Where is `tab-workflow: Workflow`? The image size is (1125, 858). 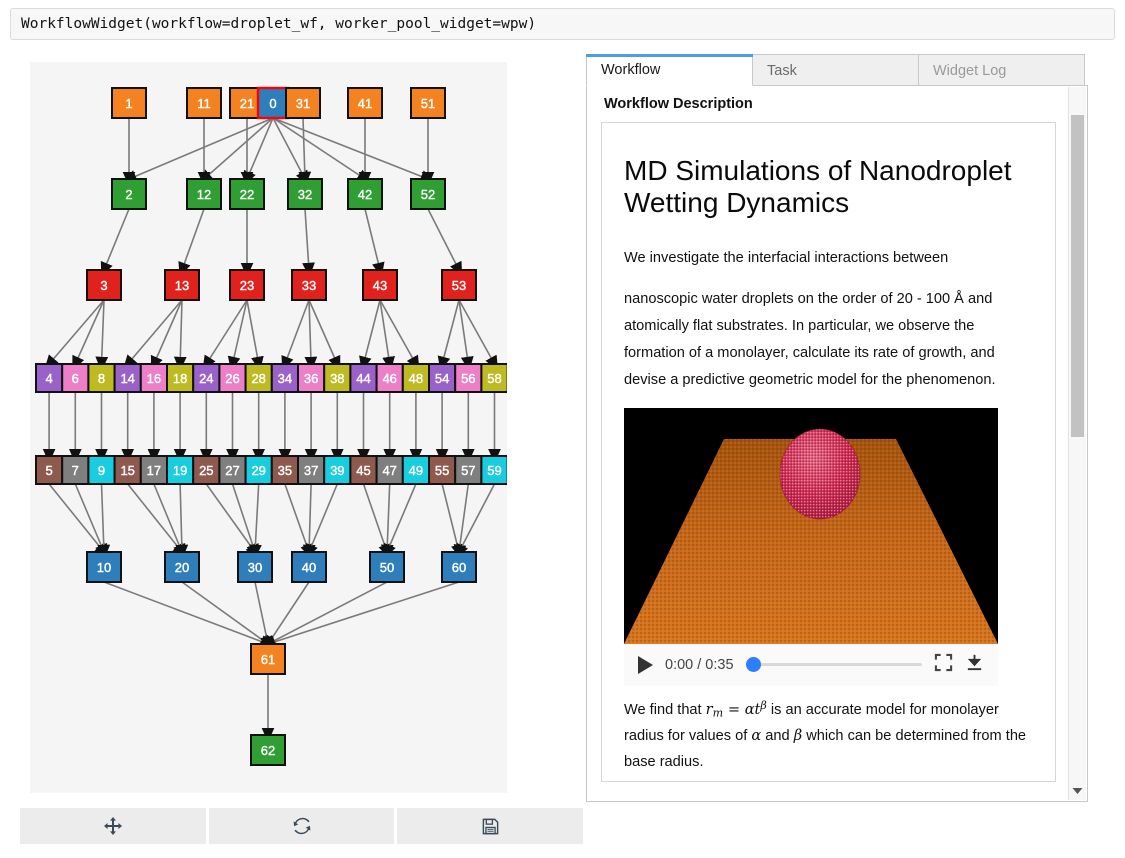 tab-workflow: Workflow is located at coordinates (669, 70).